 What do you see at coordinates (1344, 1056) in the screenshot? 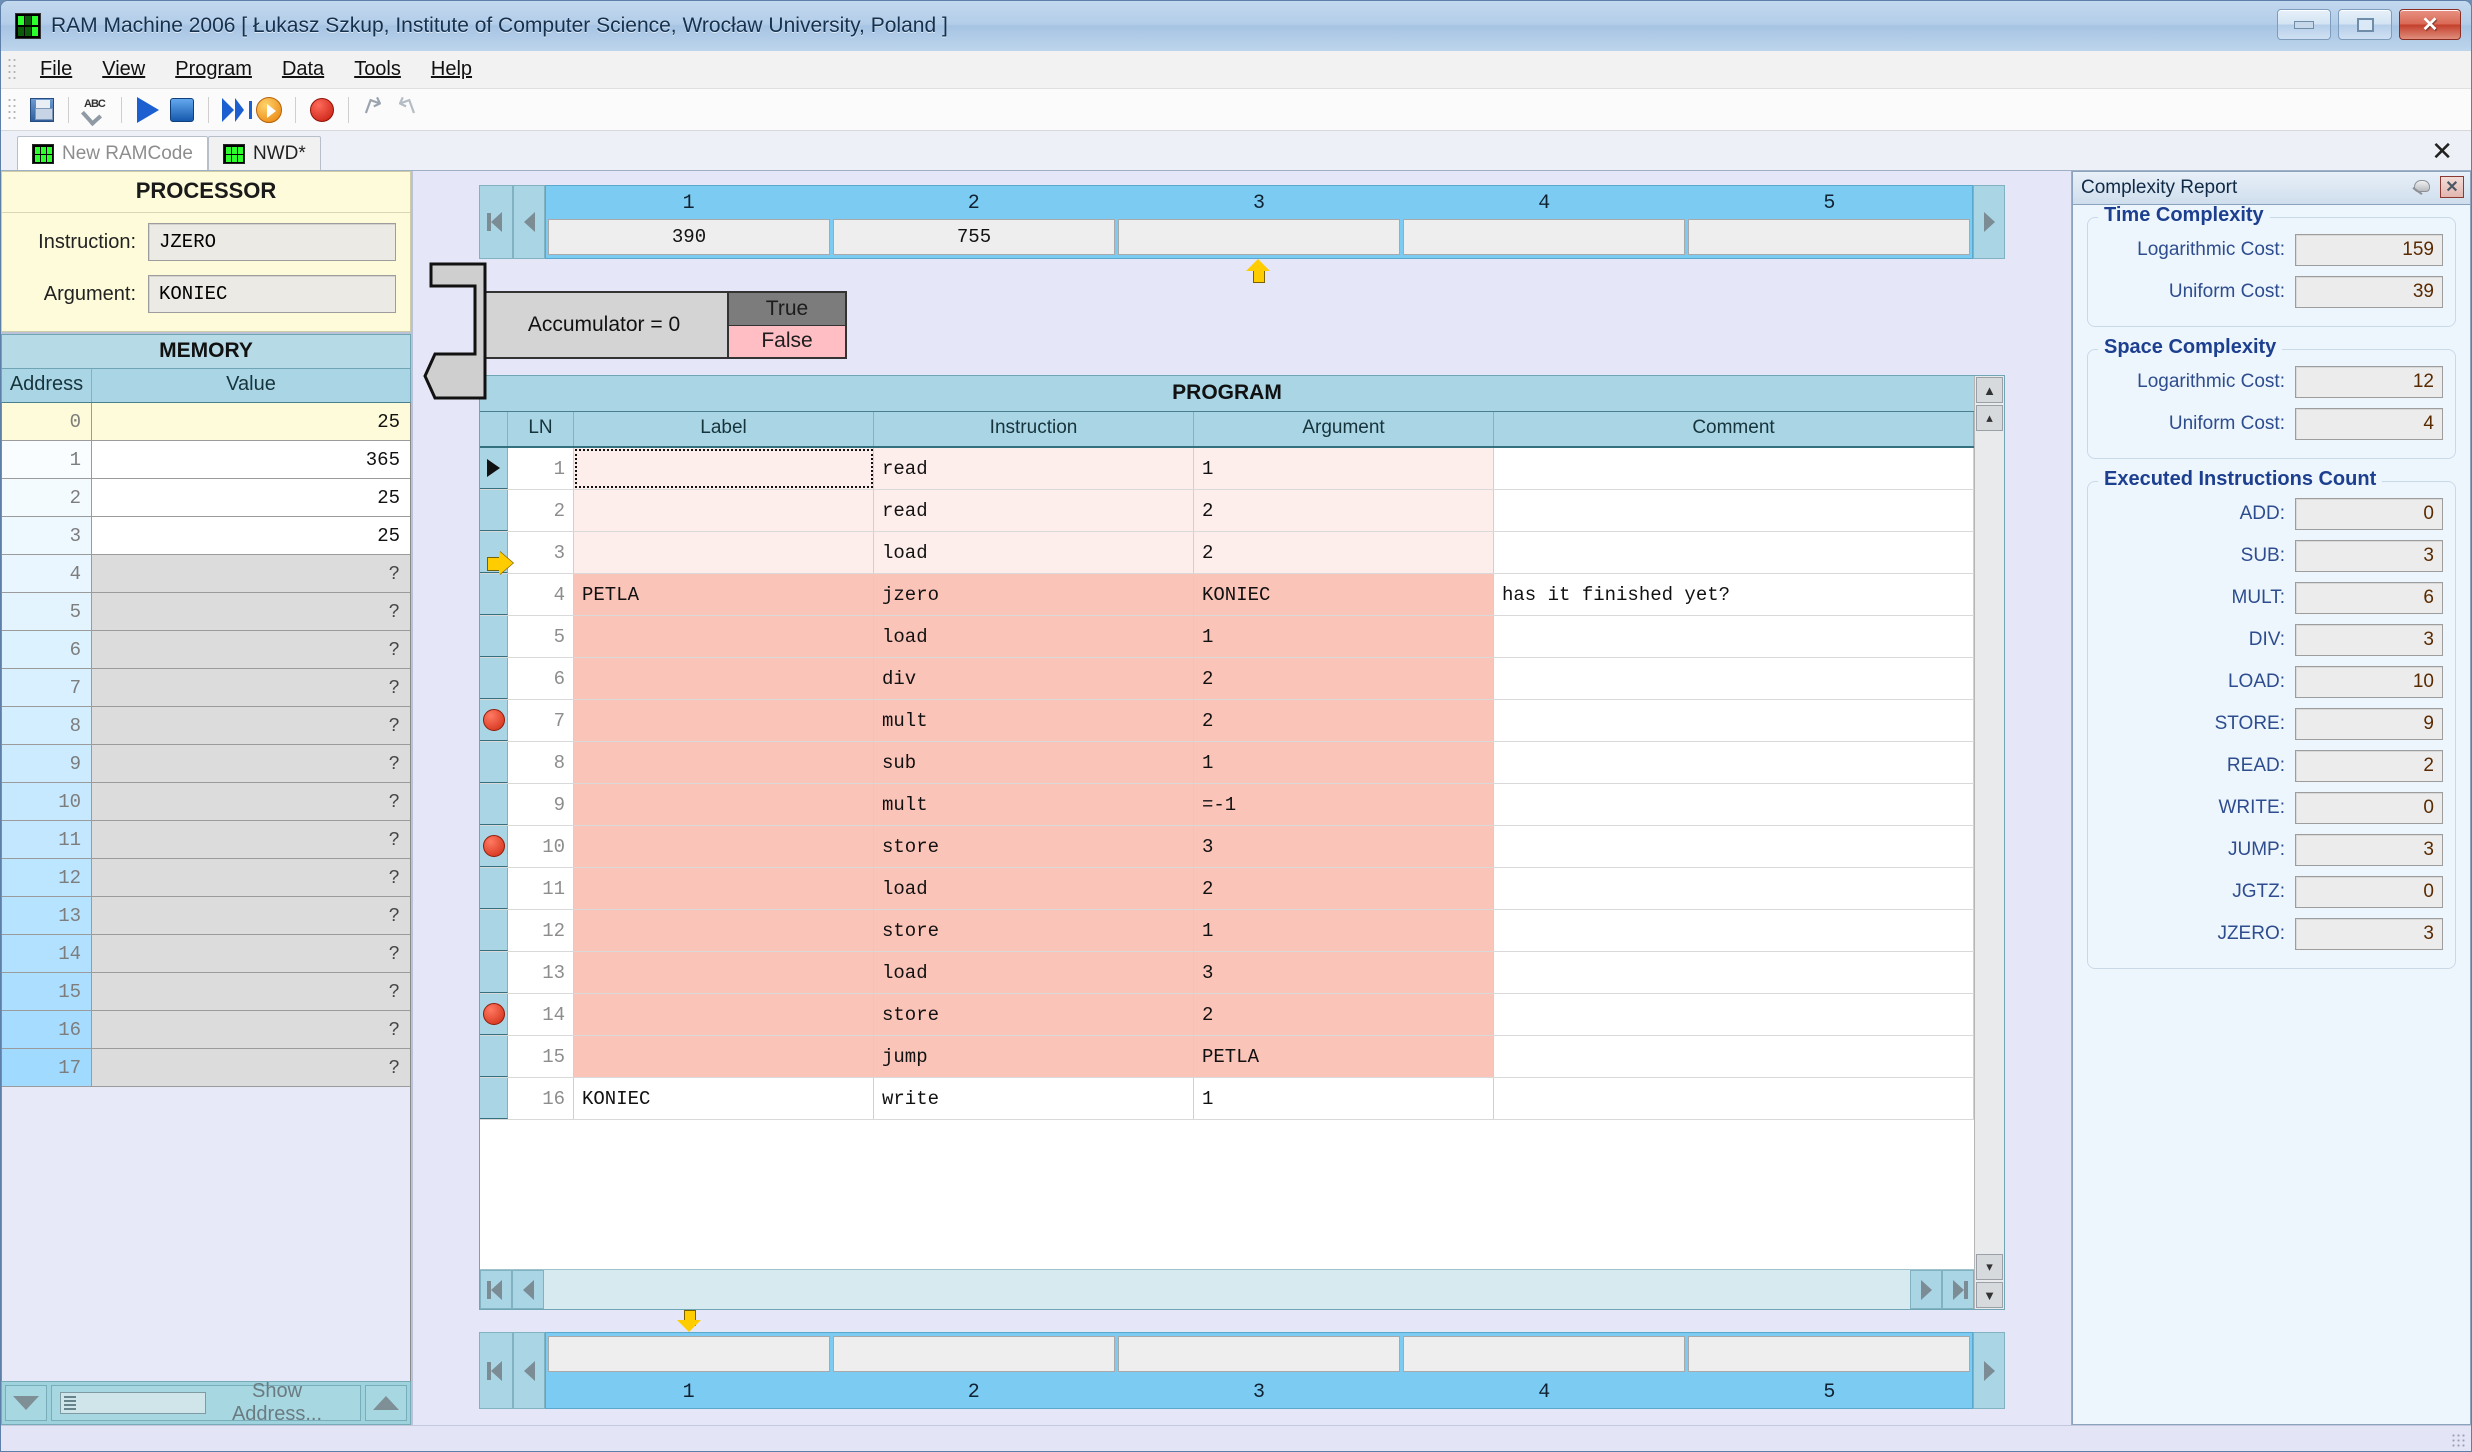
I see `program-cell-argument: PETLA` at bounding box center [1344, 1056].